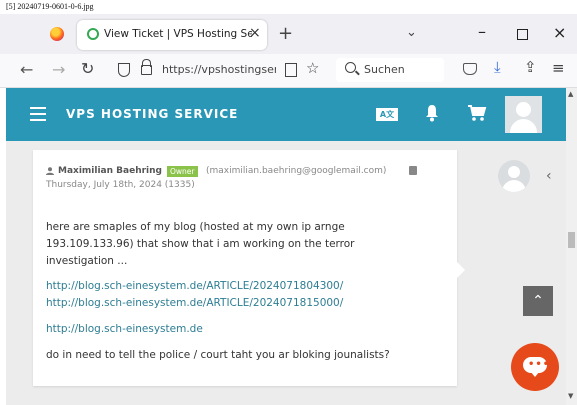  I want to click on search-placeholder: Suchen, so click(384, 69).